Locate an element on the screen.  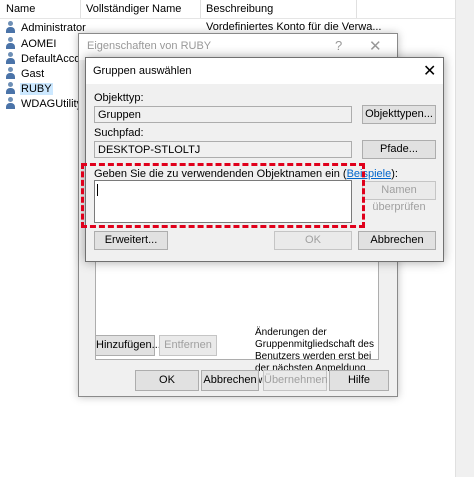
examples-link: Beispiele is located at coordinates (369, 174).